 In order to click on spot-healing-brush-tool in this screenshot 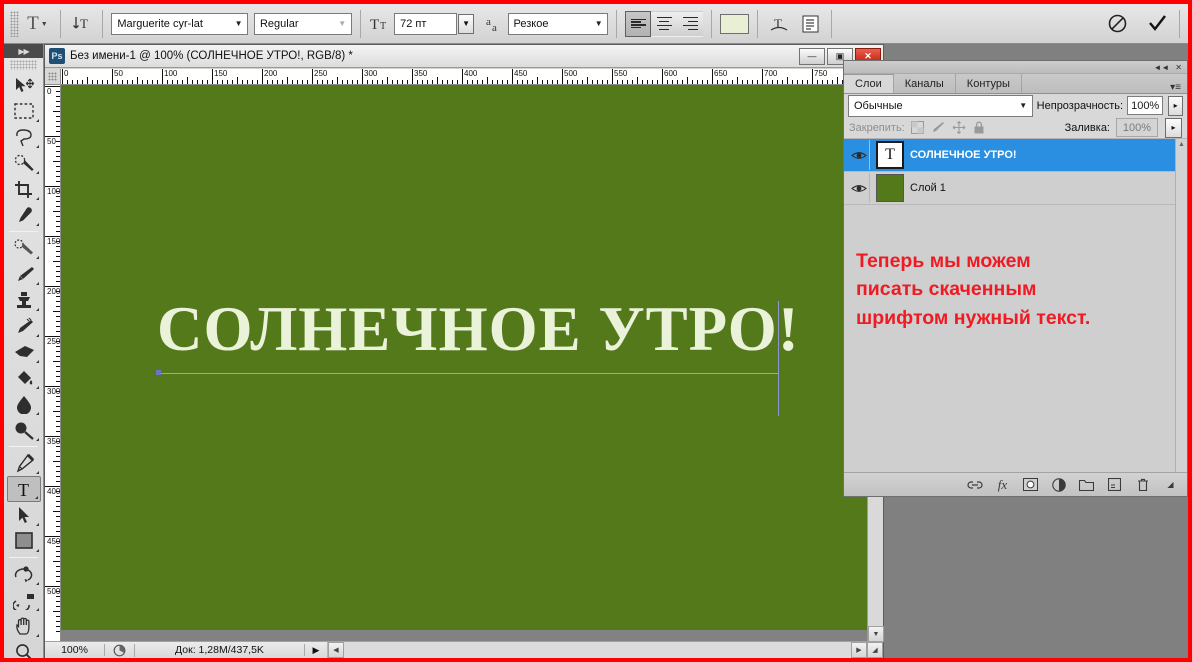, I will do `click(24, 248)`.